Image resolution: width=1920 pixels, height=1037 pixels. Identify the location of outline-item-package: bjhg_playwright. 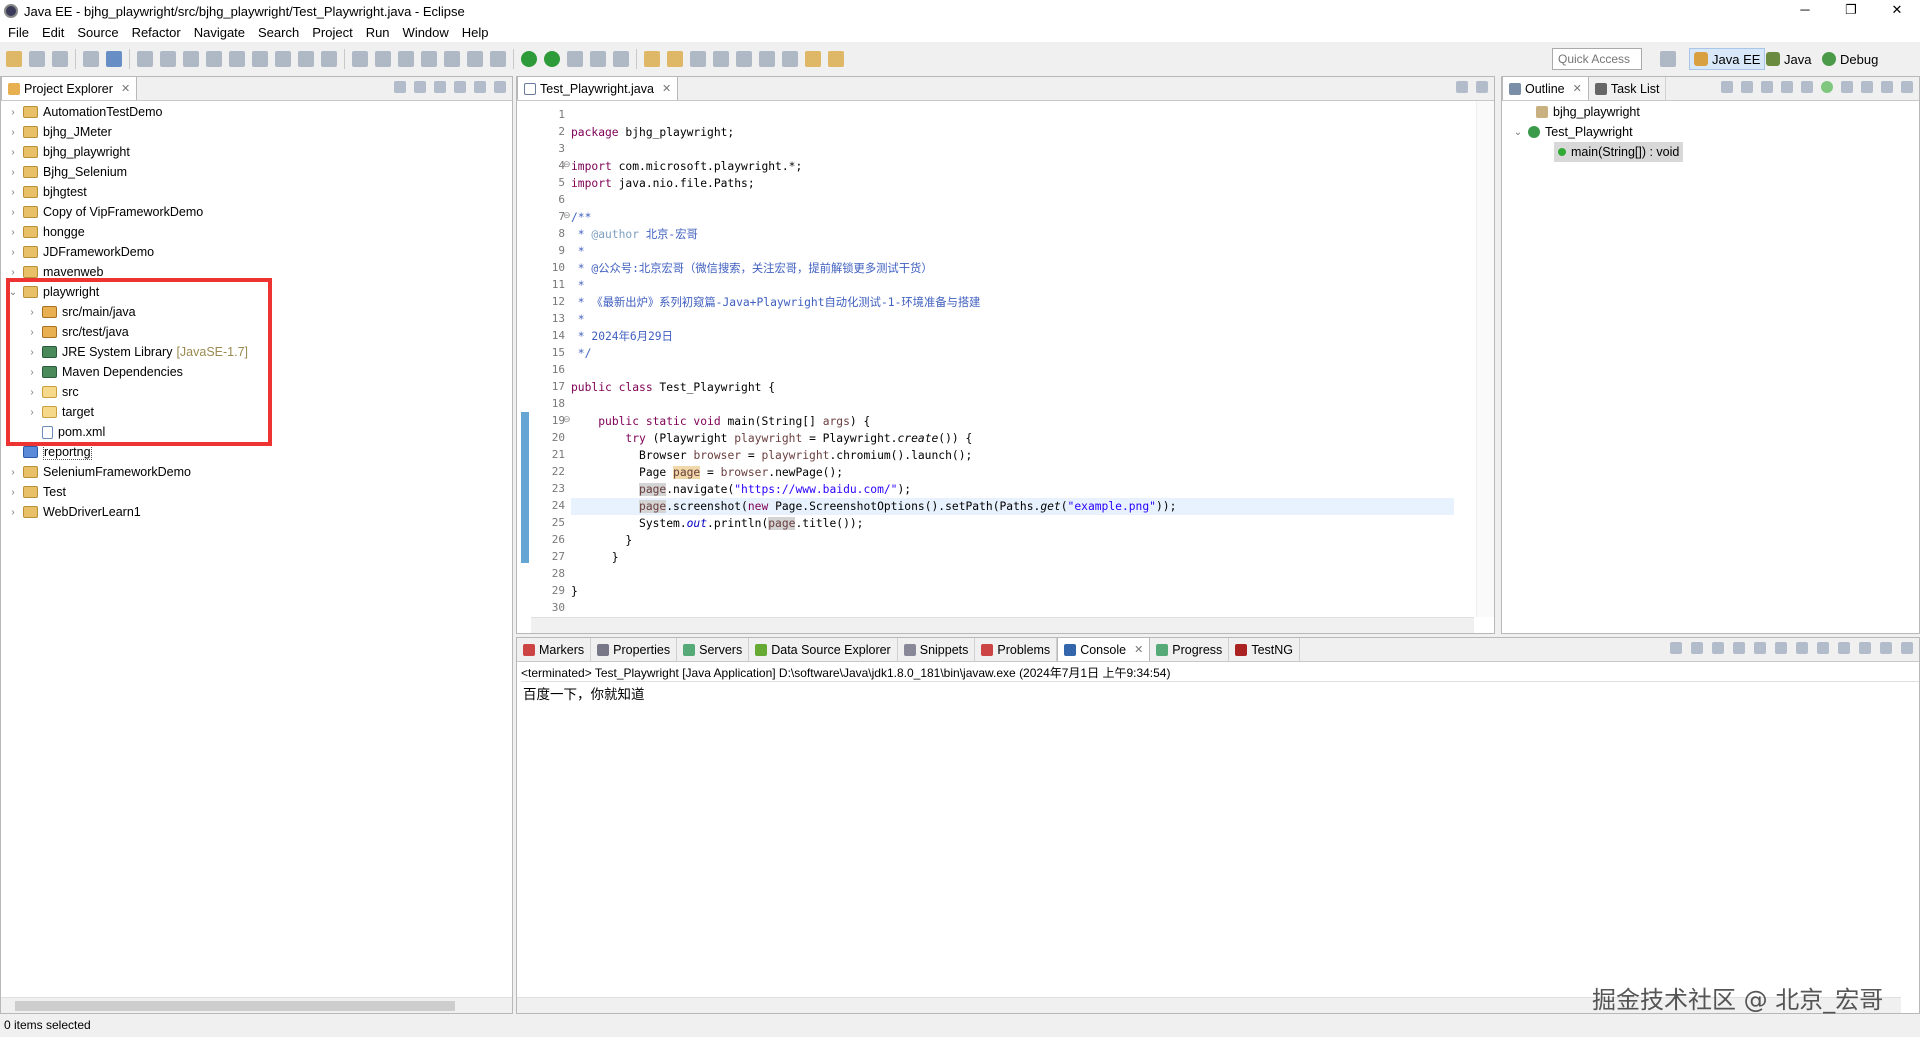
(1586, 112).